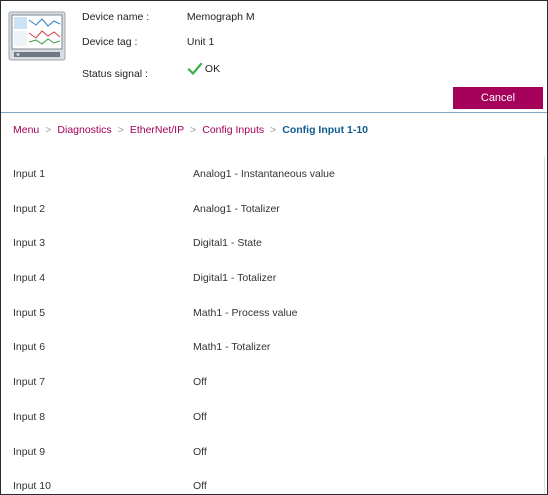 This screenshot has height=495, width=548. I want to click on table-row-input-10: Input 10 Off, so click(274, 481).